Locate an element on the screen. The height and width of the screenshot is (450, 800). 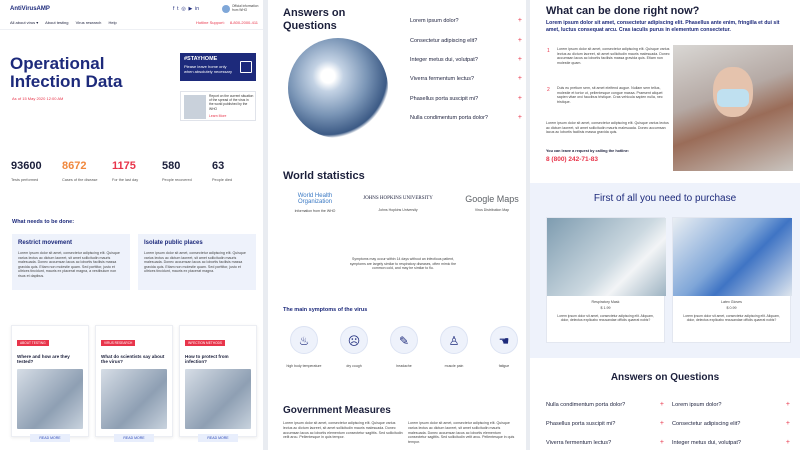
hotline-phone: 8 (800) 242-71-83 is located at coordinates (572, 159).